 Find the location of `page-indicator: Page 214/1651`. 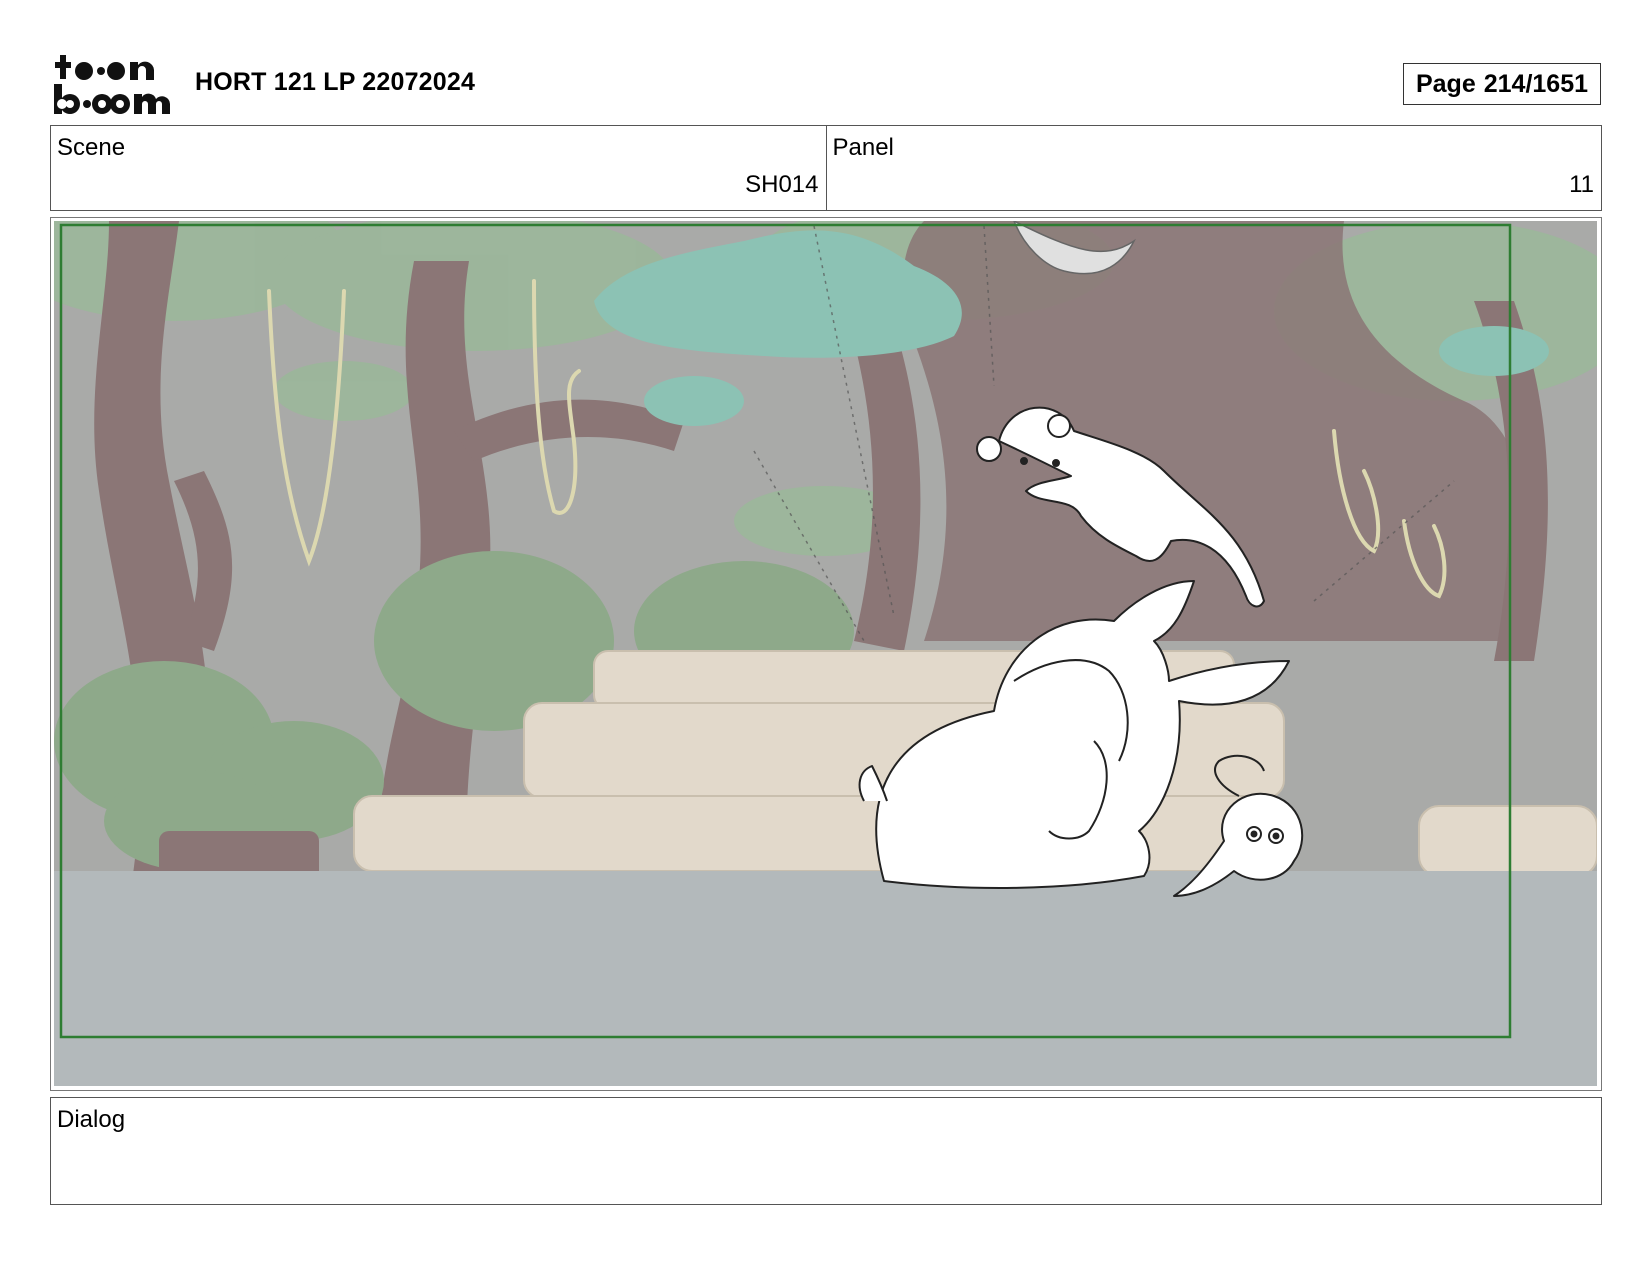

page-indicator: Page 214/1651 is located at coordinates (1502, 84).